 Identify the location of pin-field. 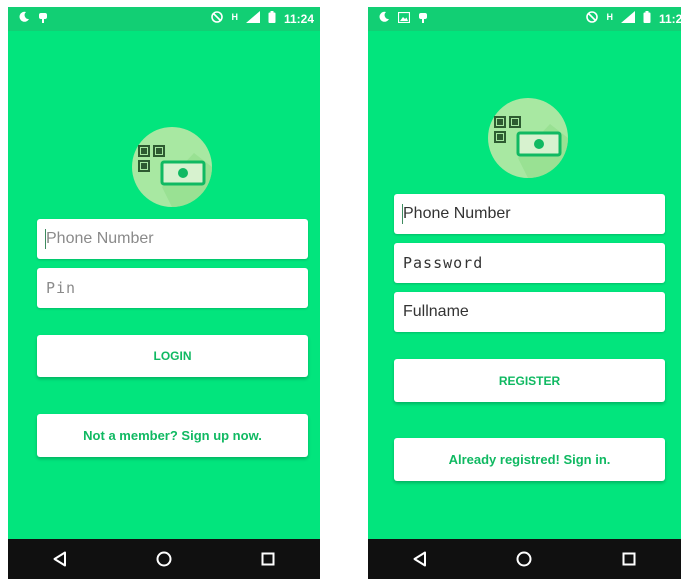
(172, 288).